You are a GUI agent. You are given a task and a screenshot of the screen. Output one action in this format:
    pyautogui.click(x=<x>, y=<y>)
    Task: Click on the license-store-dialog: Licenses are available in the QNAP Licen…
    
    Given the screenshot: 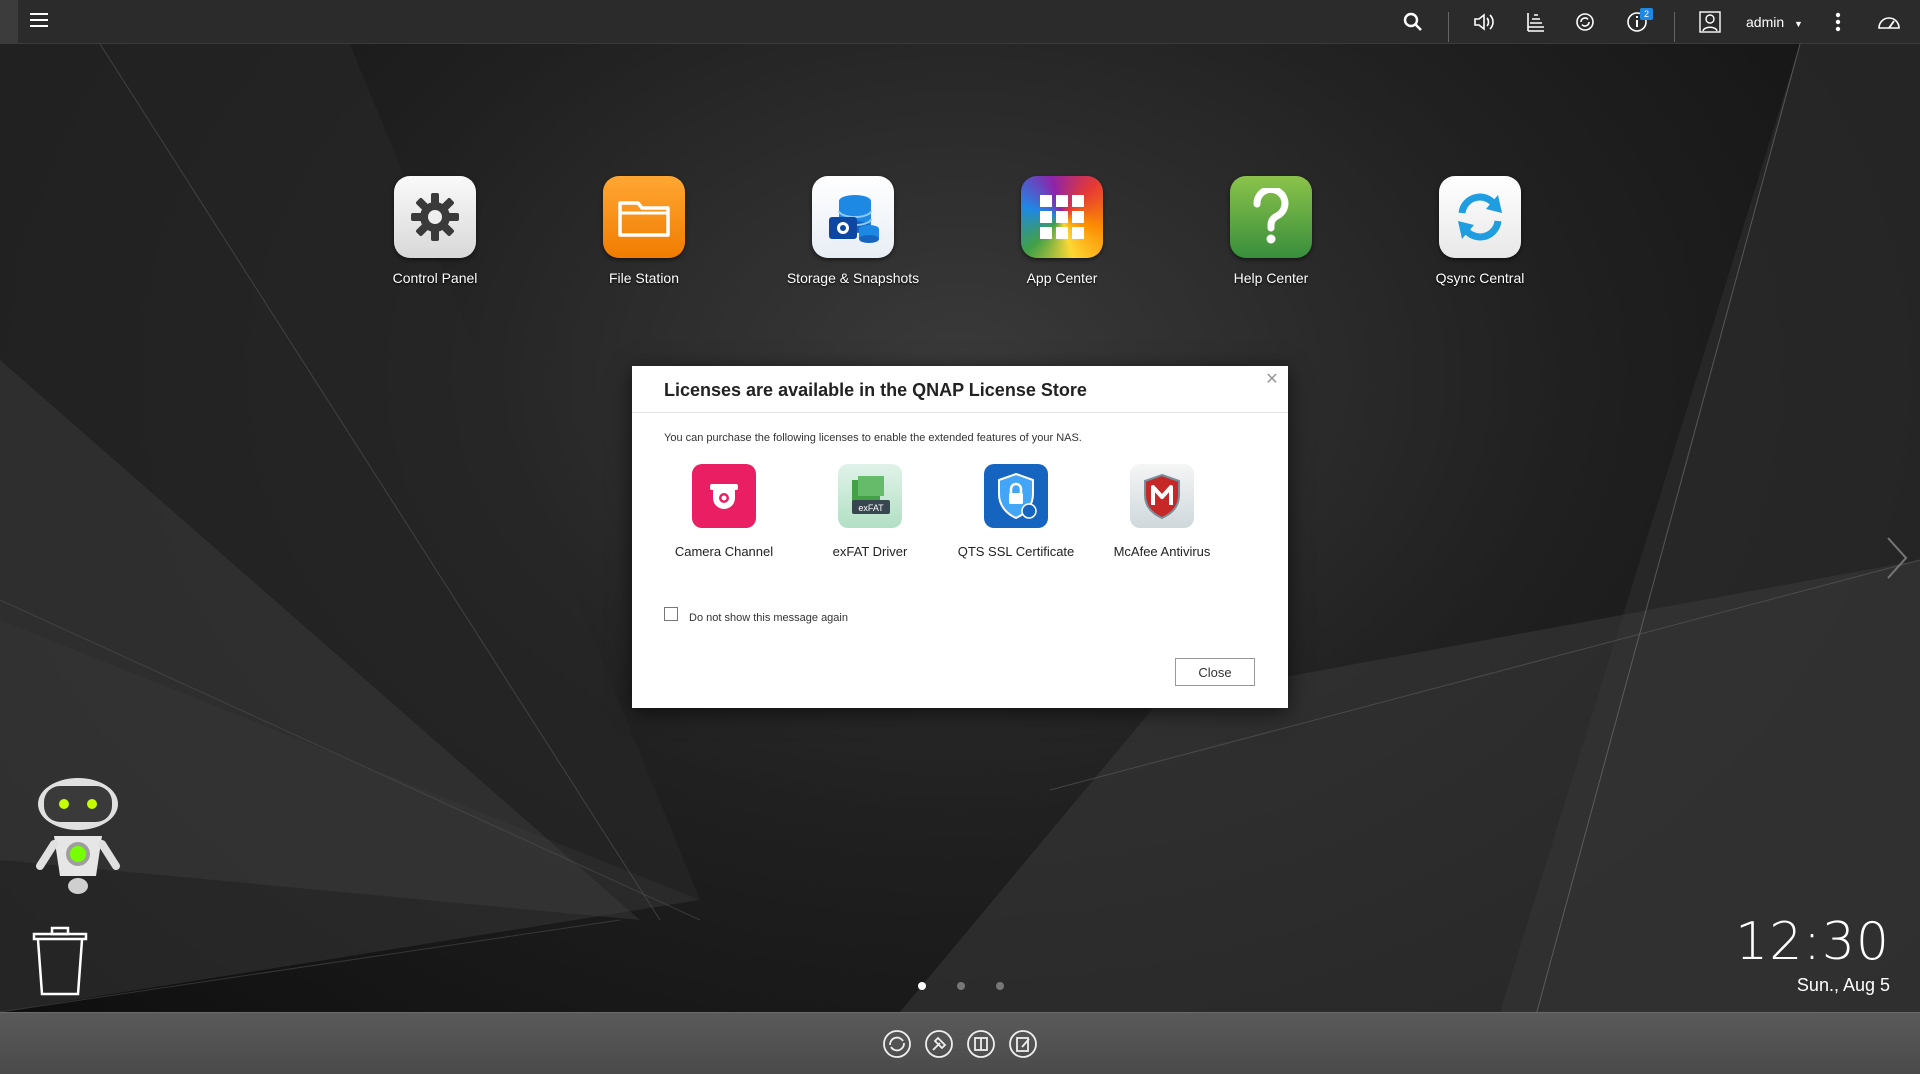 What is the action you would take?
    pyautogui.click(x=960, y=537)
    